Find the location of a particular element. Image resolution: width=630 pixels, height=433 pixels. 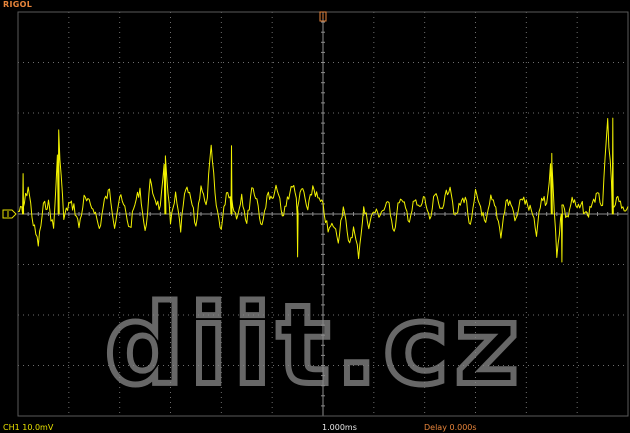

brand-logo: RIGOL is located at coordinates (18, 4).